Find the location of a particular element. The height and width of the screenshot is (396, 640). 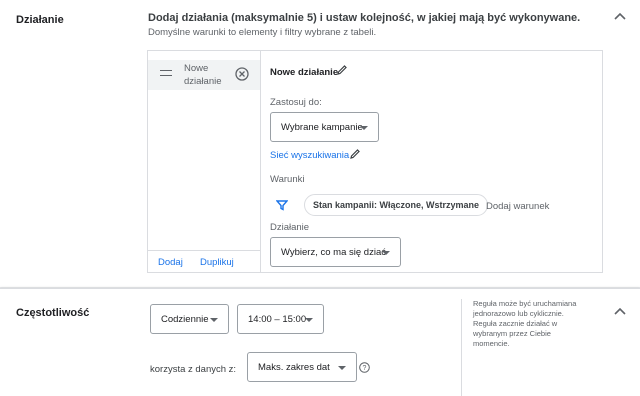

drag-handle-icon is located at coordinates (166, 73).